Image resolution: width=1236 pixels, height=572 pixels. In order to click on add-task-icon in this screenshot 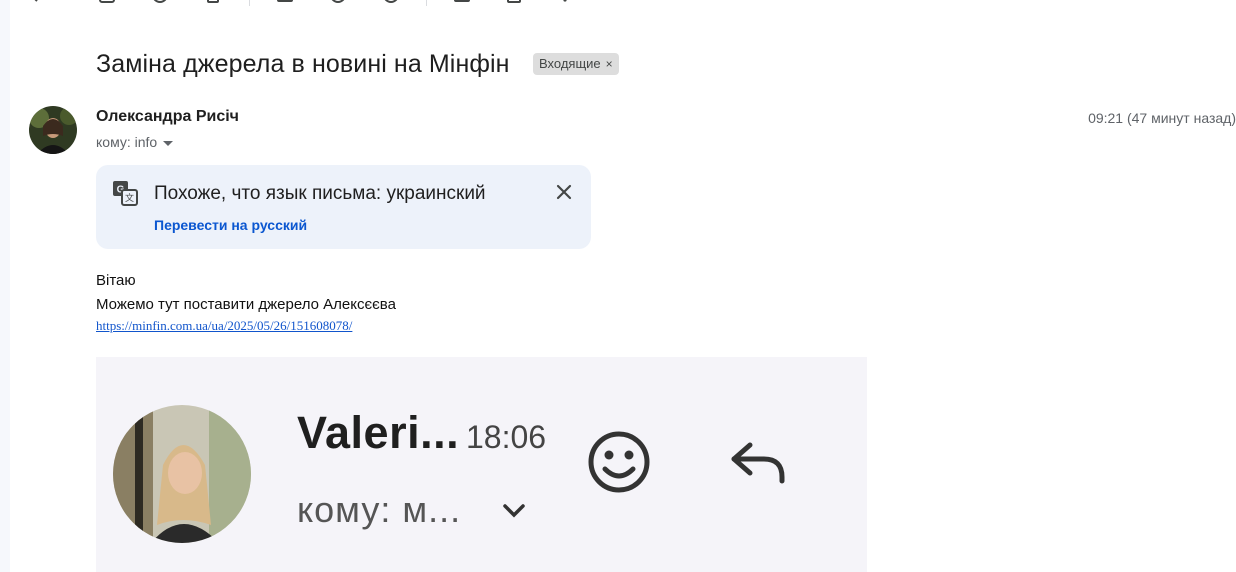, I will do `click(391, 2)`.